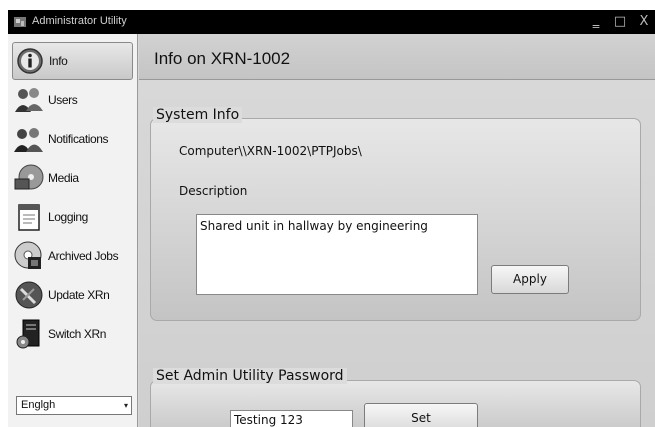 The width and height of the screenshot is (655, 427). I want to click on users-icon, so click(29, 100).